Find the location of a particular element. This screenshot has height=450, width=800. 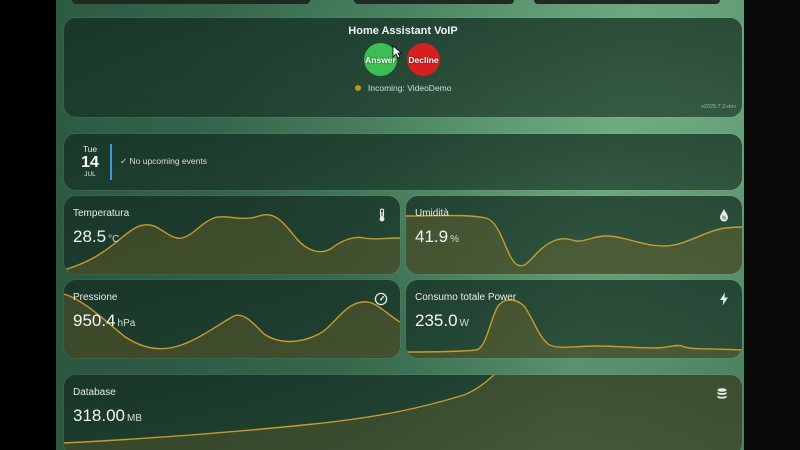

sensor-card-database: Database 318.00 MB is located at coordinates (403, 412).